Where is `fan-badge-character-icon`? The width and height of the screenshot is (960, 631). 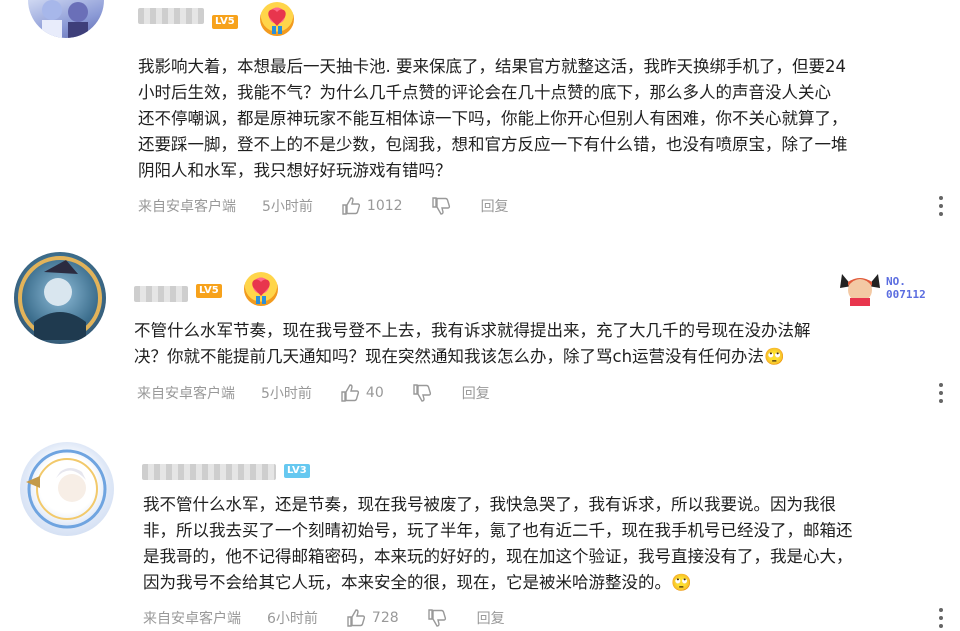
fan-badge-character-icon is located at coordinates (860, 290).